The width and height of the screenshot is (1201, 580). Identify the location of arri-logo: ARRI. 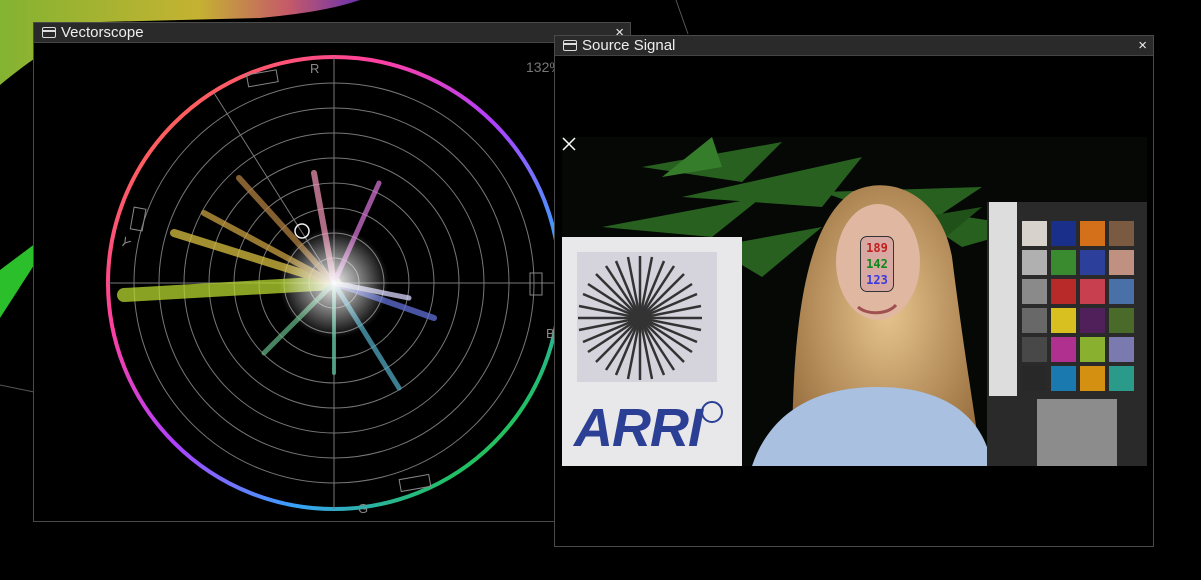
(638, 428).